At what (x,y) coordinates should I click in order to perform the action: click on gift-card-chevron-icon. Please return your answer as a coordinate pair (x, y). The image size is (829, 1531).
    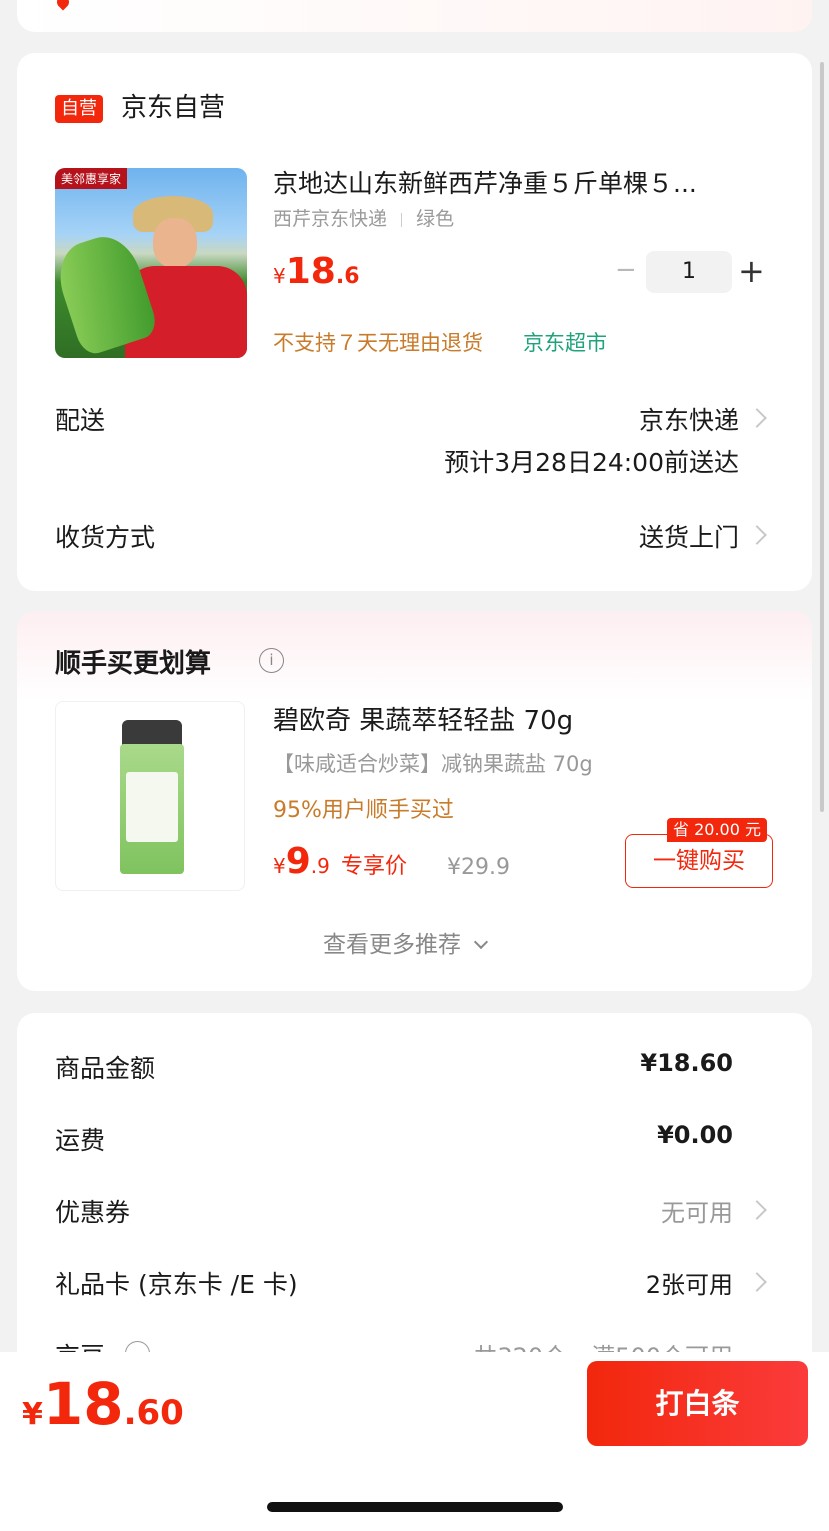
    Looking at the image, I should click on (757, 1282).